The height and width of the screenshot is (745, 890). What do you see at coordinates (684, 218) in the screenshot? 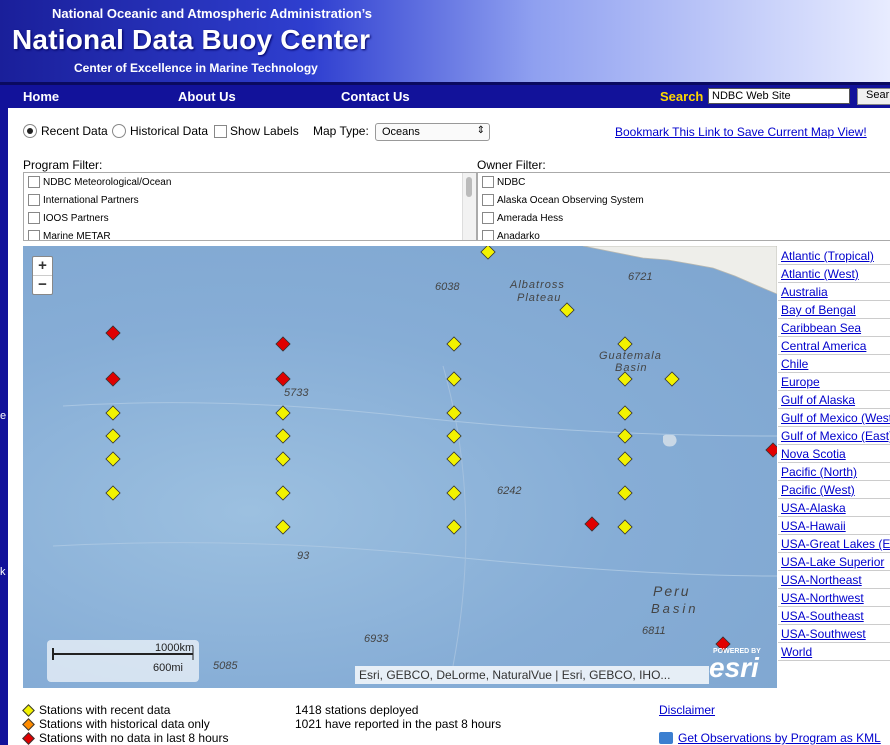
I see `list-item: Amerada Hess` at bounding box center [684, 218].